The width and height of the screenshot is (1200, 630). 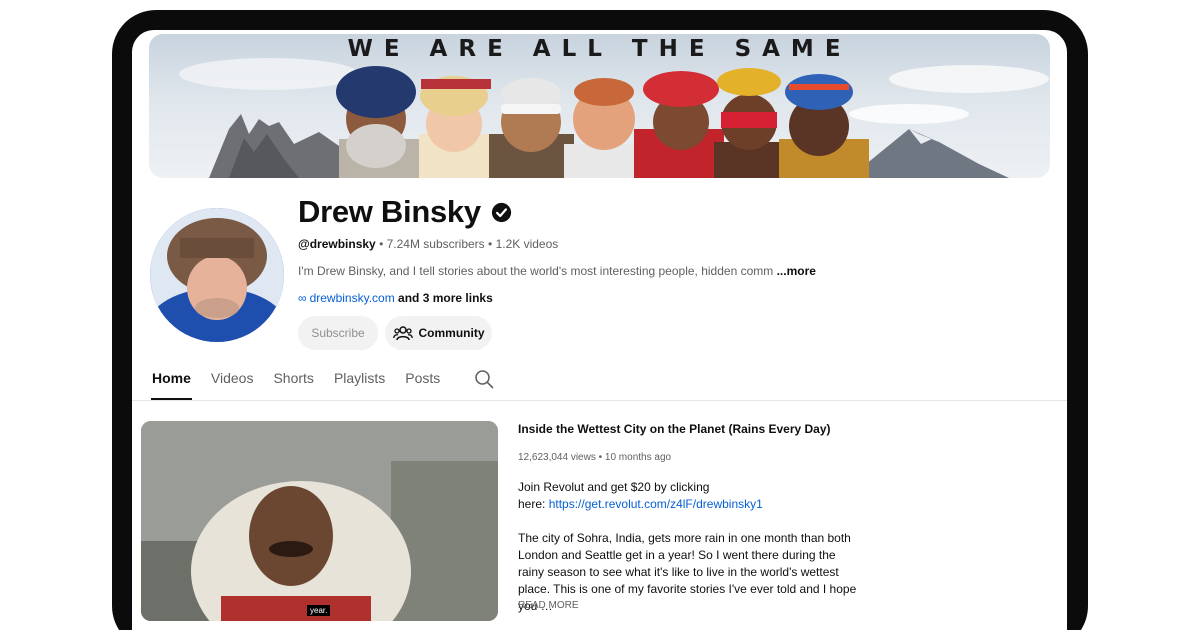 What do you see at coordinates (293, 385) in the screenshot?
I see `tab-shorts: Shorts` at bounding box center [293, 385].